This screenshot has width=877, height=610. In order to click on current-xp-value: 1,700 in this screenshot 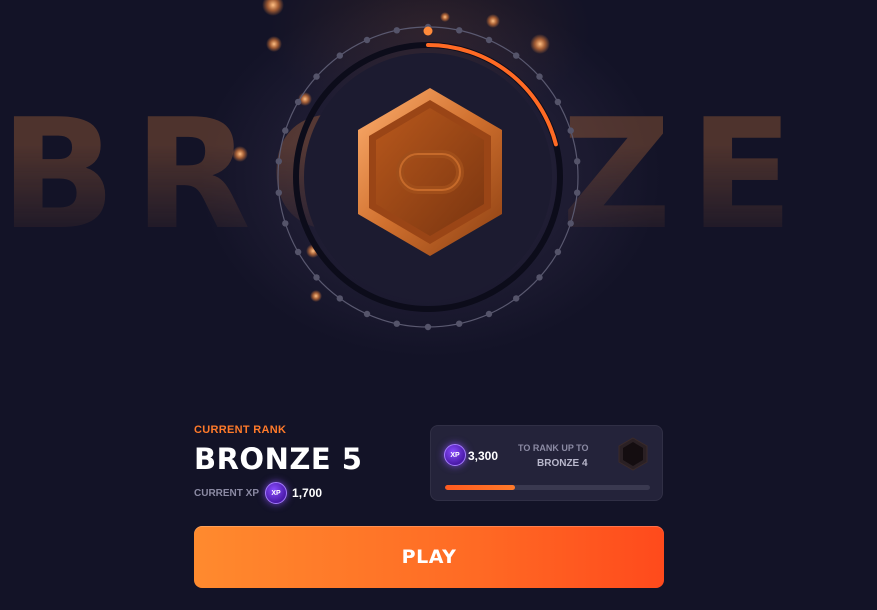, I will do `click(307, 493)`.